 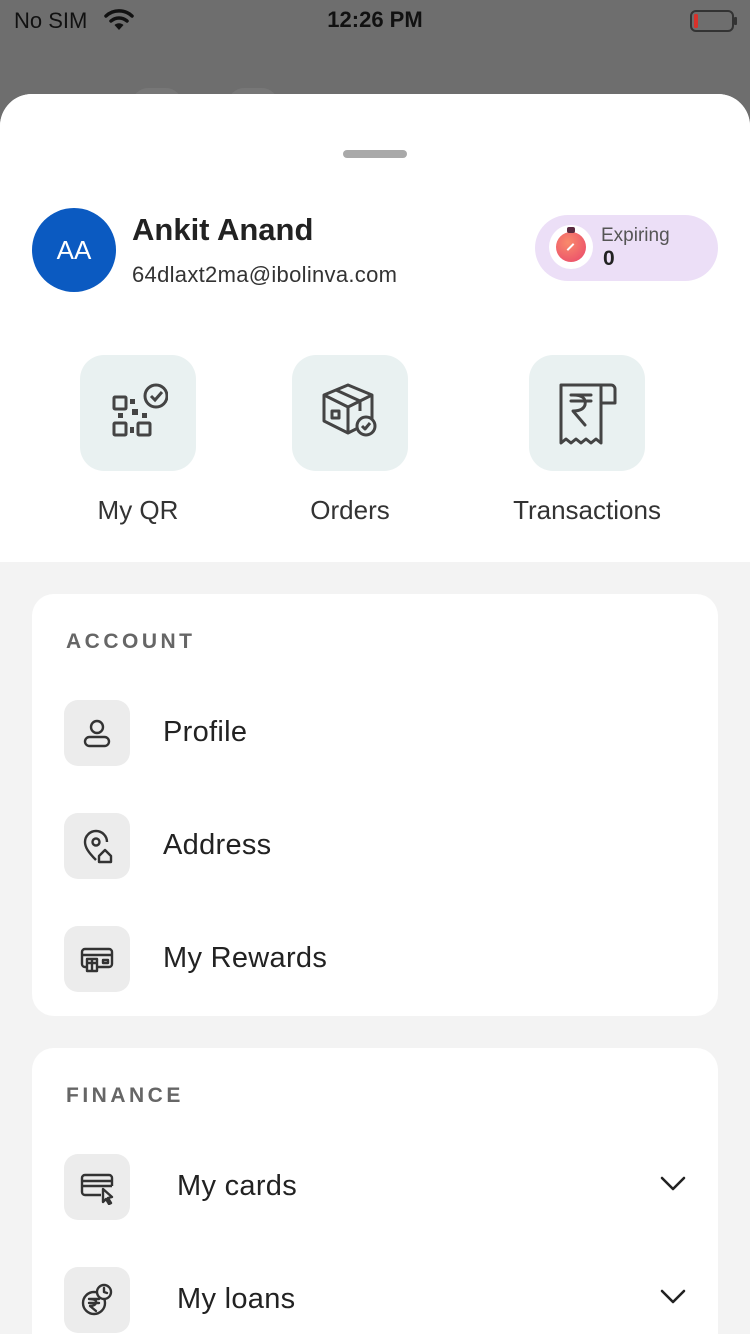 What do you see at coordinates (205, 732) in the screenshot?
I see `menu-item-label: Profile` at bounding box center [205, 732].